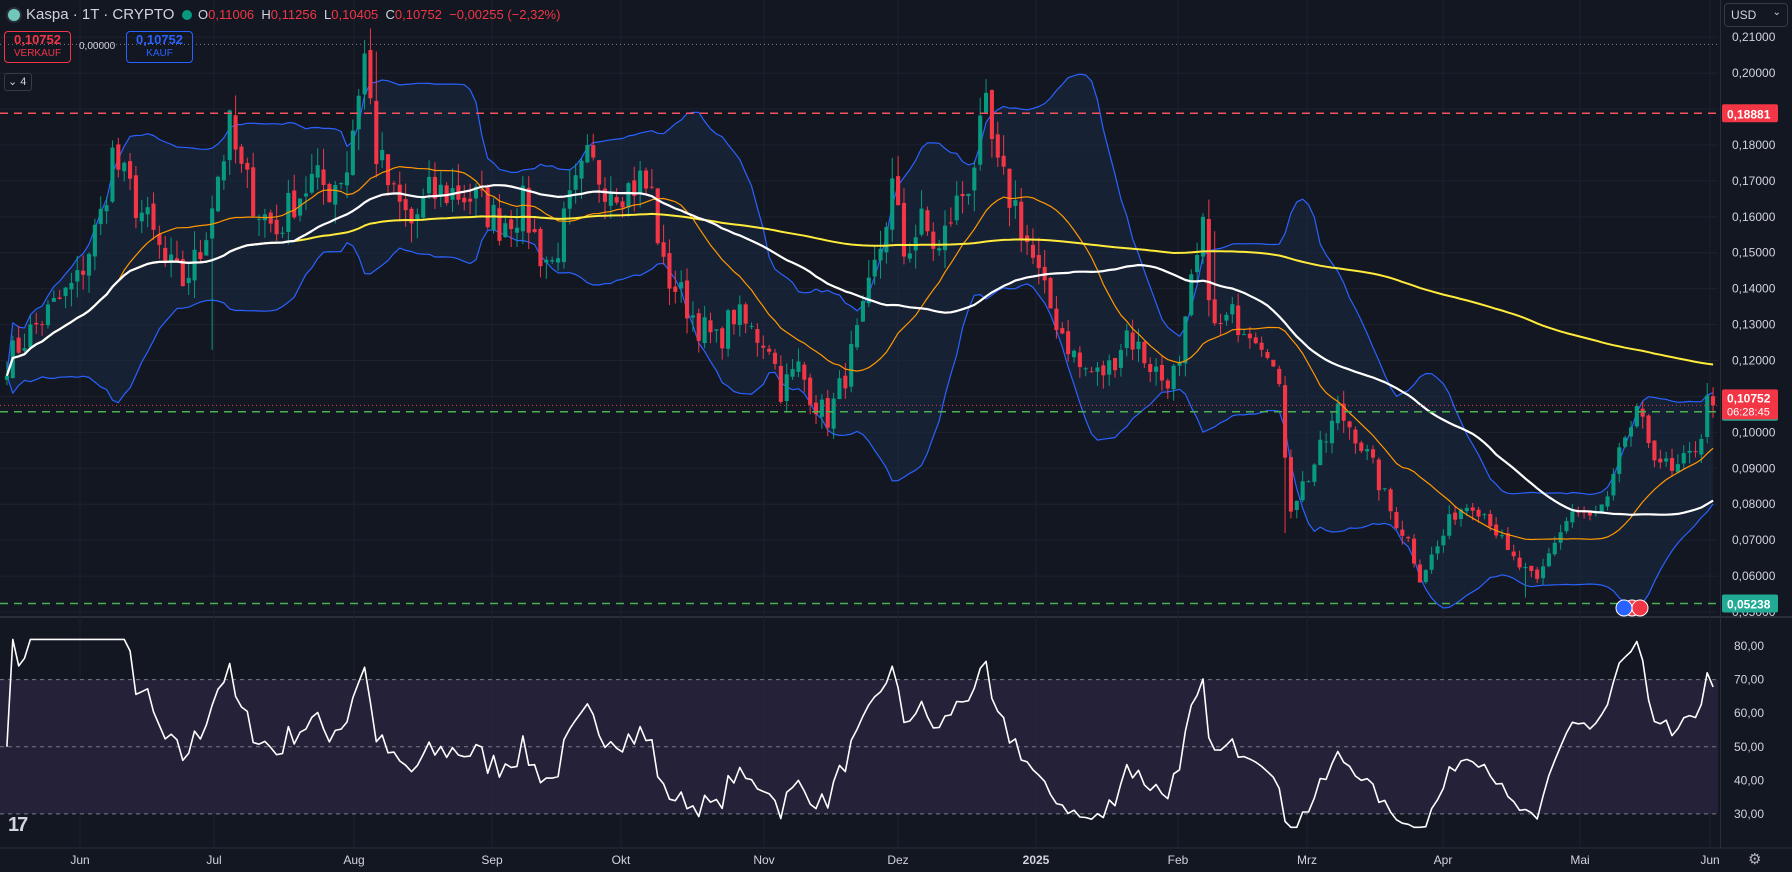  Describe the element at coordinates (1749, 713) in the screenshot. I see `rsi-tick-label: 60,00` at that location.